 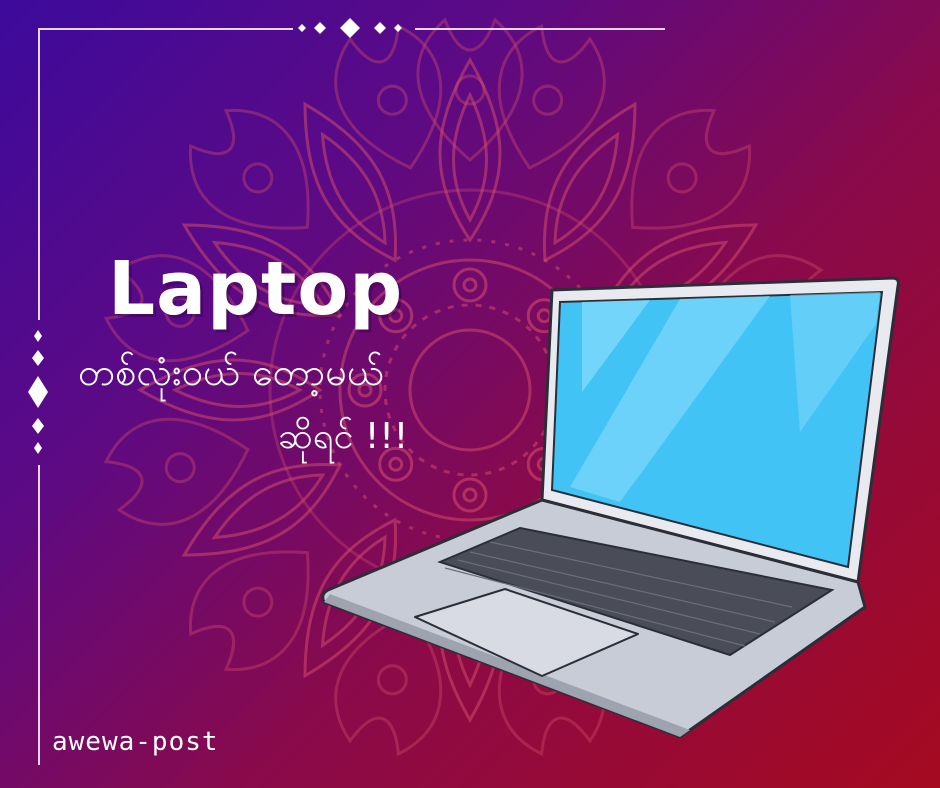 I want to click on frame-top-line-right, so click(x=540, y=29).